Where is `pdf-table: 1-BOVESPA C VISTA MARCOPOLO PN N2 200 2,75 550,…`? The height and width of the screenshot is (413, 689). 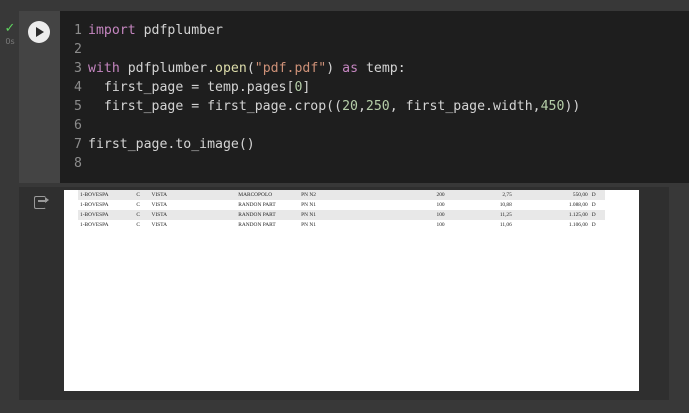 pdf-table: 1-BOVESPA C VISTA MARCOPOLO PN N2 200 2,75 550,… is located at coordinates (341, 210).